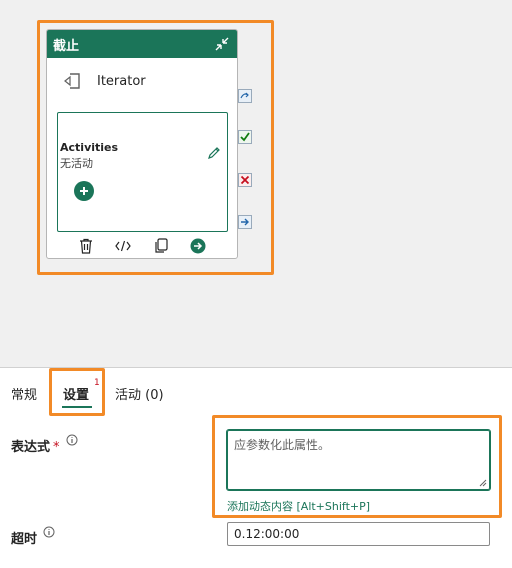  What do you see at coordinates (66, 46) in the screenshot?
I see `card-title: 截止` at bounding box center [66, 46].